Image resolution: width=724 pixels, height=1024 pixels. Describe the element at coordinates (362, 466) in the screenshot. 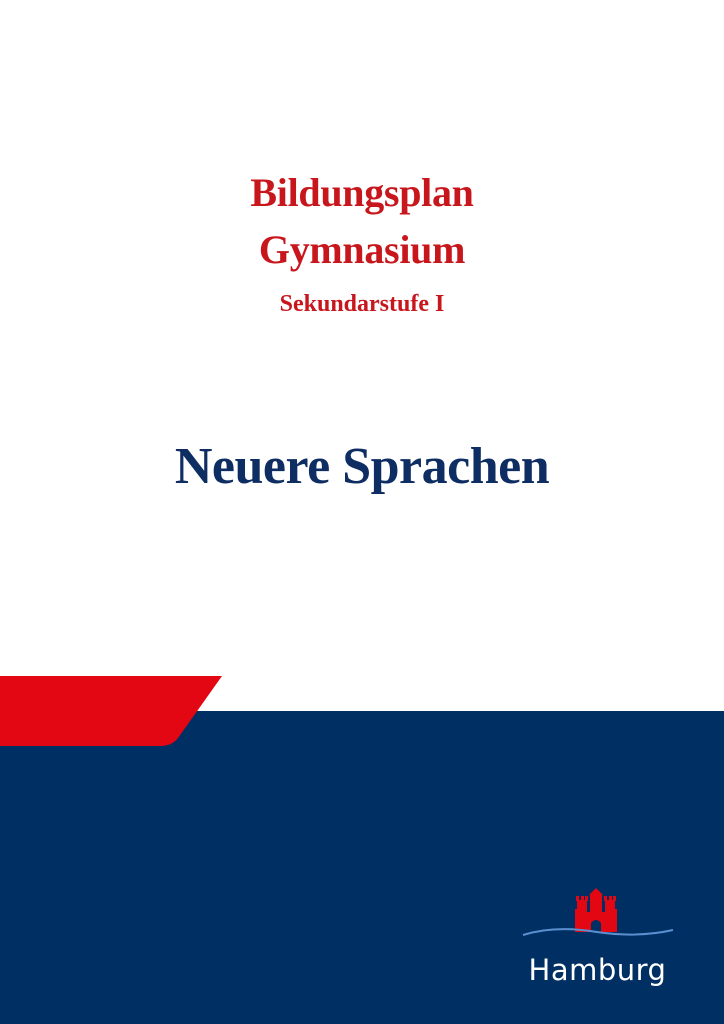

I see `subject-title: Neuere Sprachen` at that location.